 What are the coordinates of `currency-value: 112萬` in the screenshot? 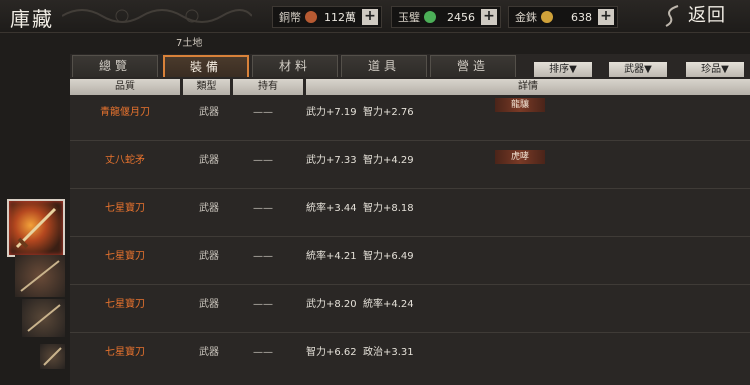 It's located at (340, 17).